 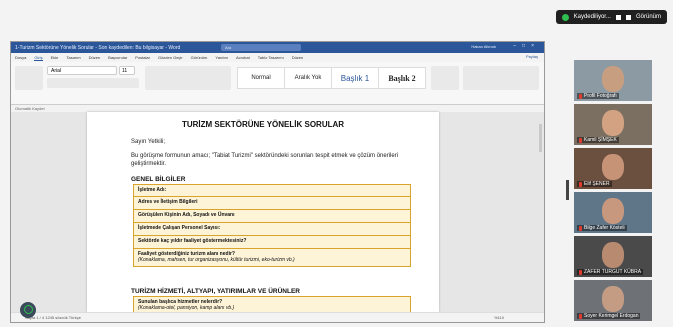 I want to click on form-row: Adres ve İletişim Bilgileri, so click(x=272, y=203).